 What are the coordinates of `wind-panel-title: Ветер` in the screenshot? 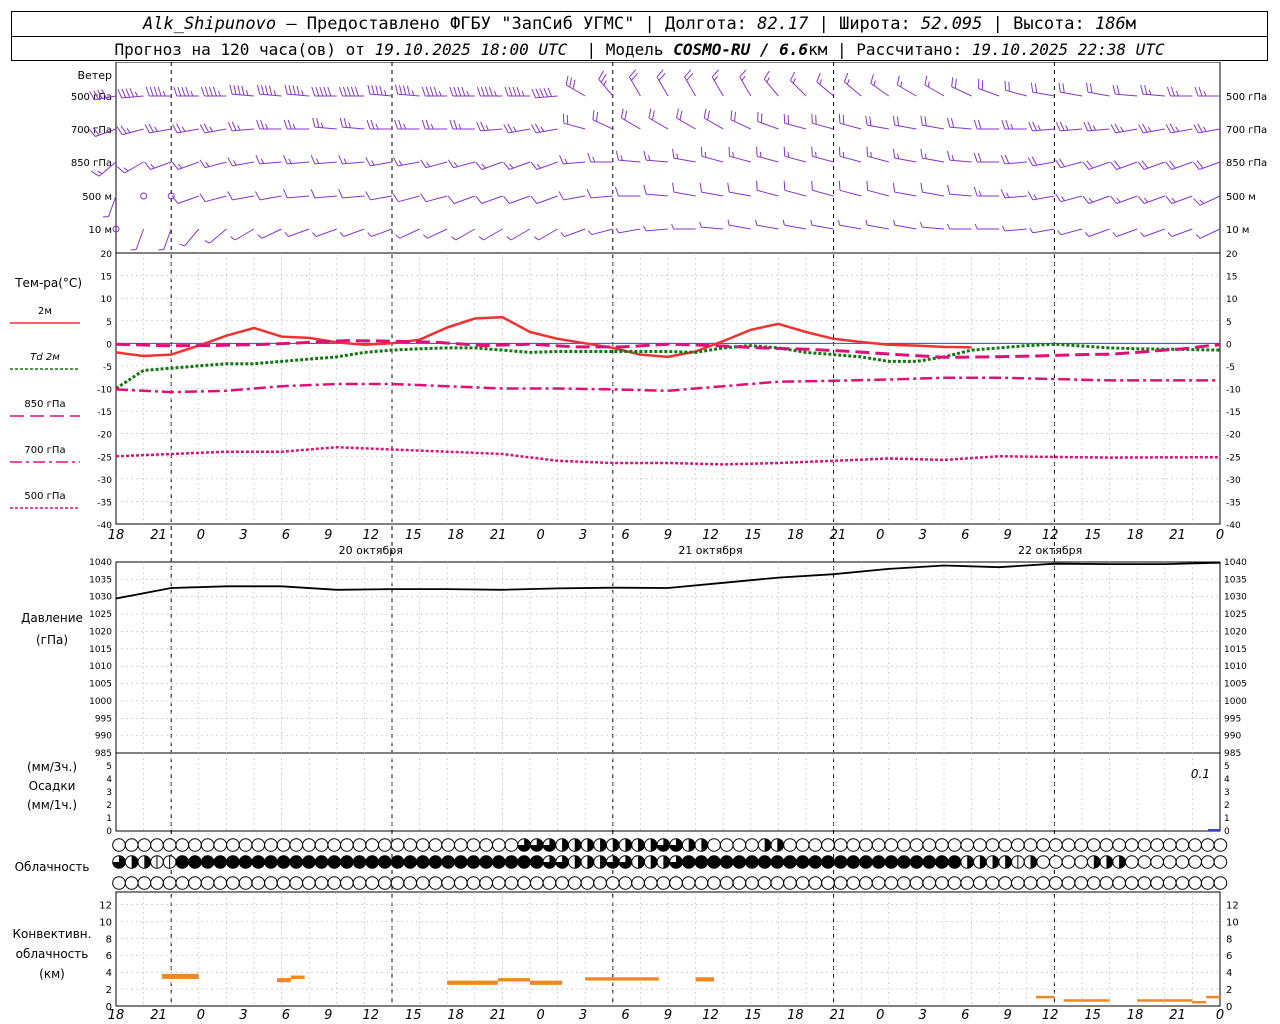 It's located at (95, 75).